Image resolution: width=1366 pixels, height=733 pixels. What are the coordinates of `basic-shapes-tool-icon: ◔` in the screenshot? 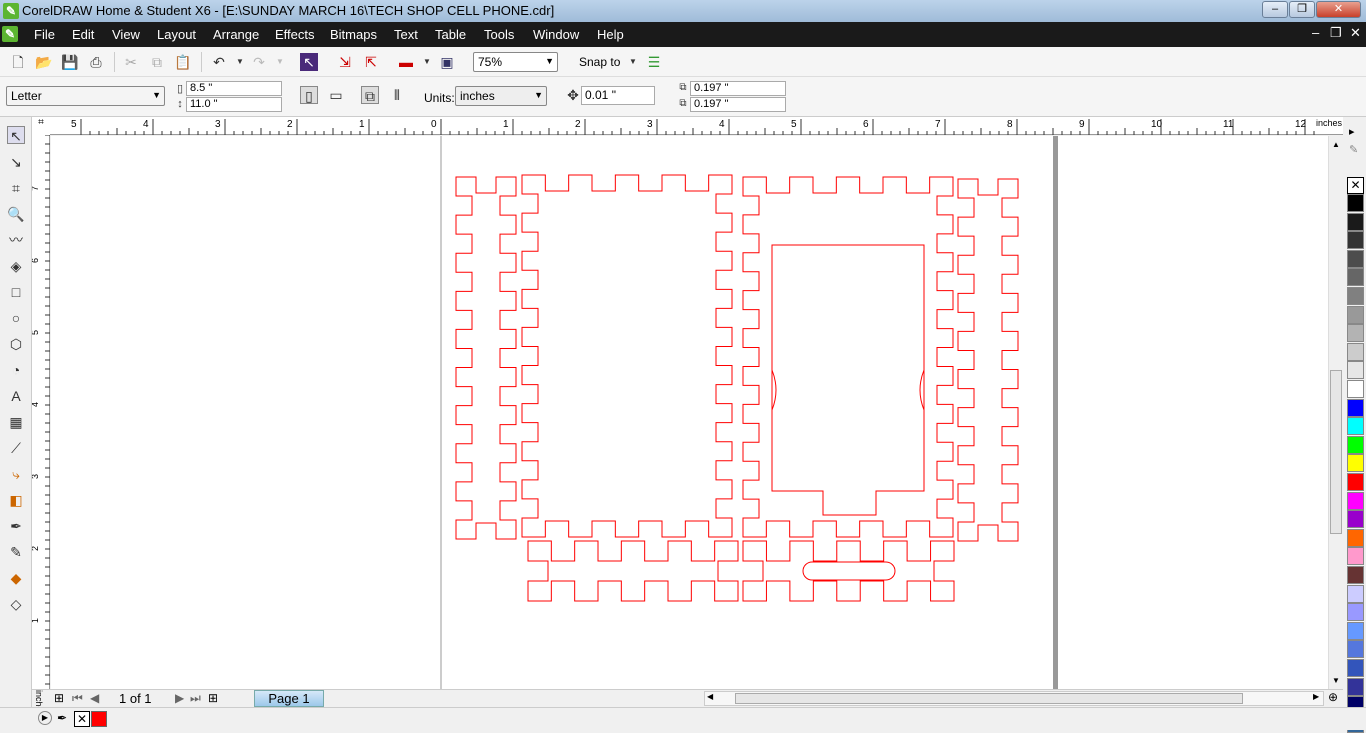 It's located at (16, 370).